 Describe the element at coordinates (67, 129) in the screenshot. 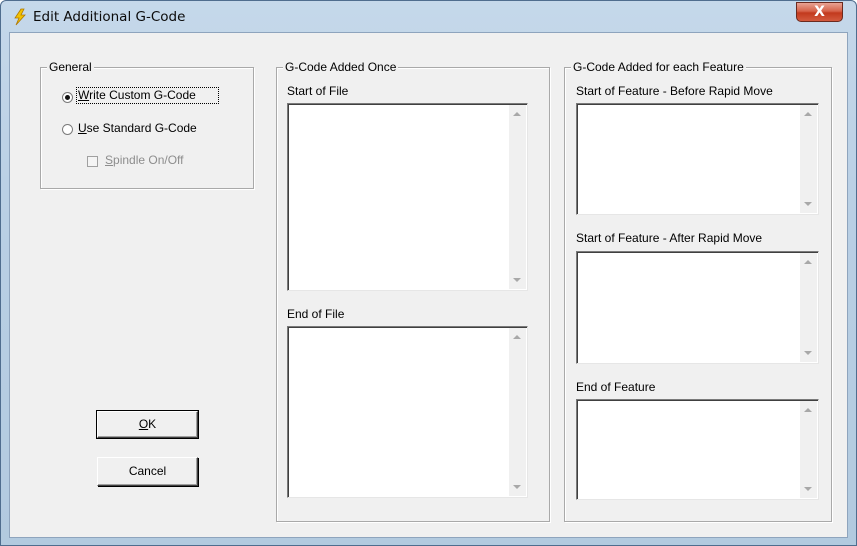

I see `use-standard-radio` at that location.